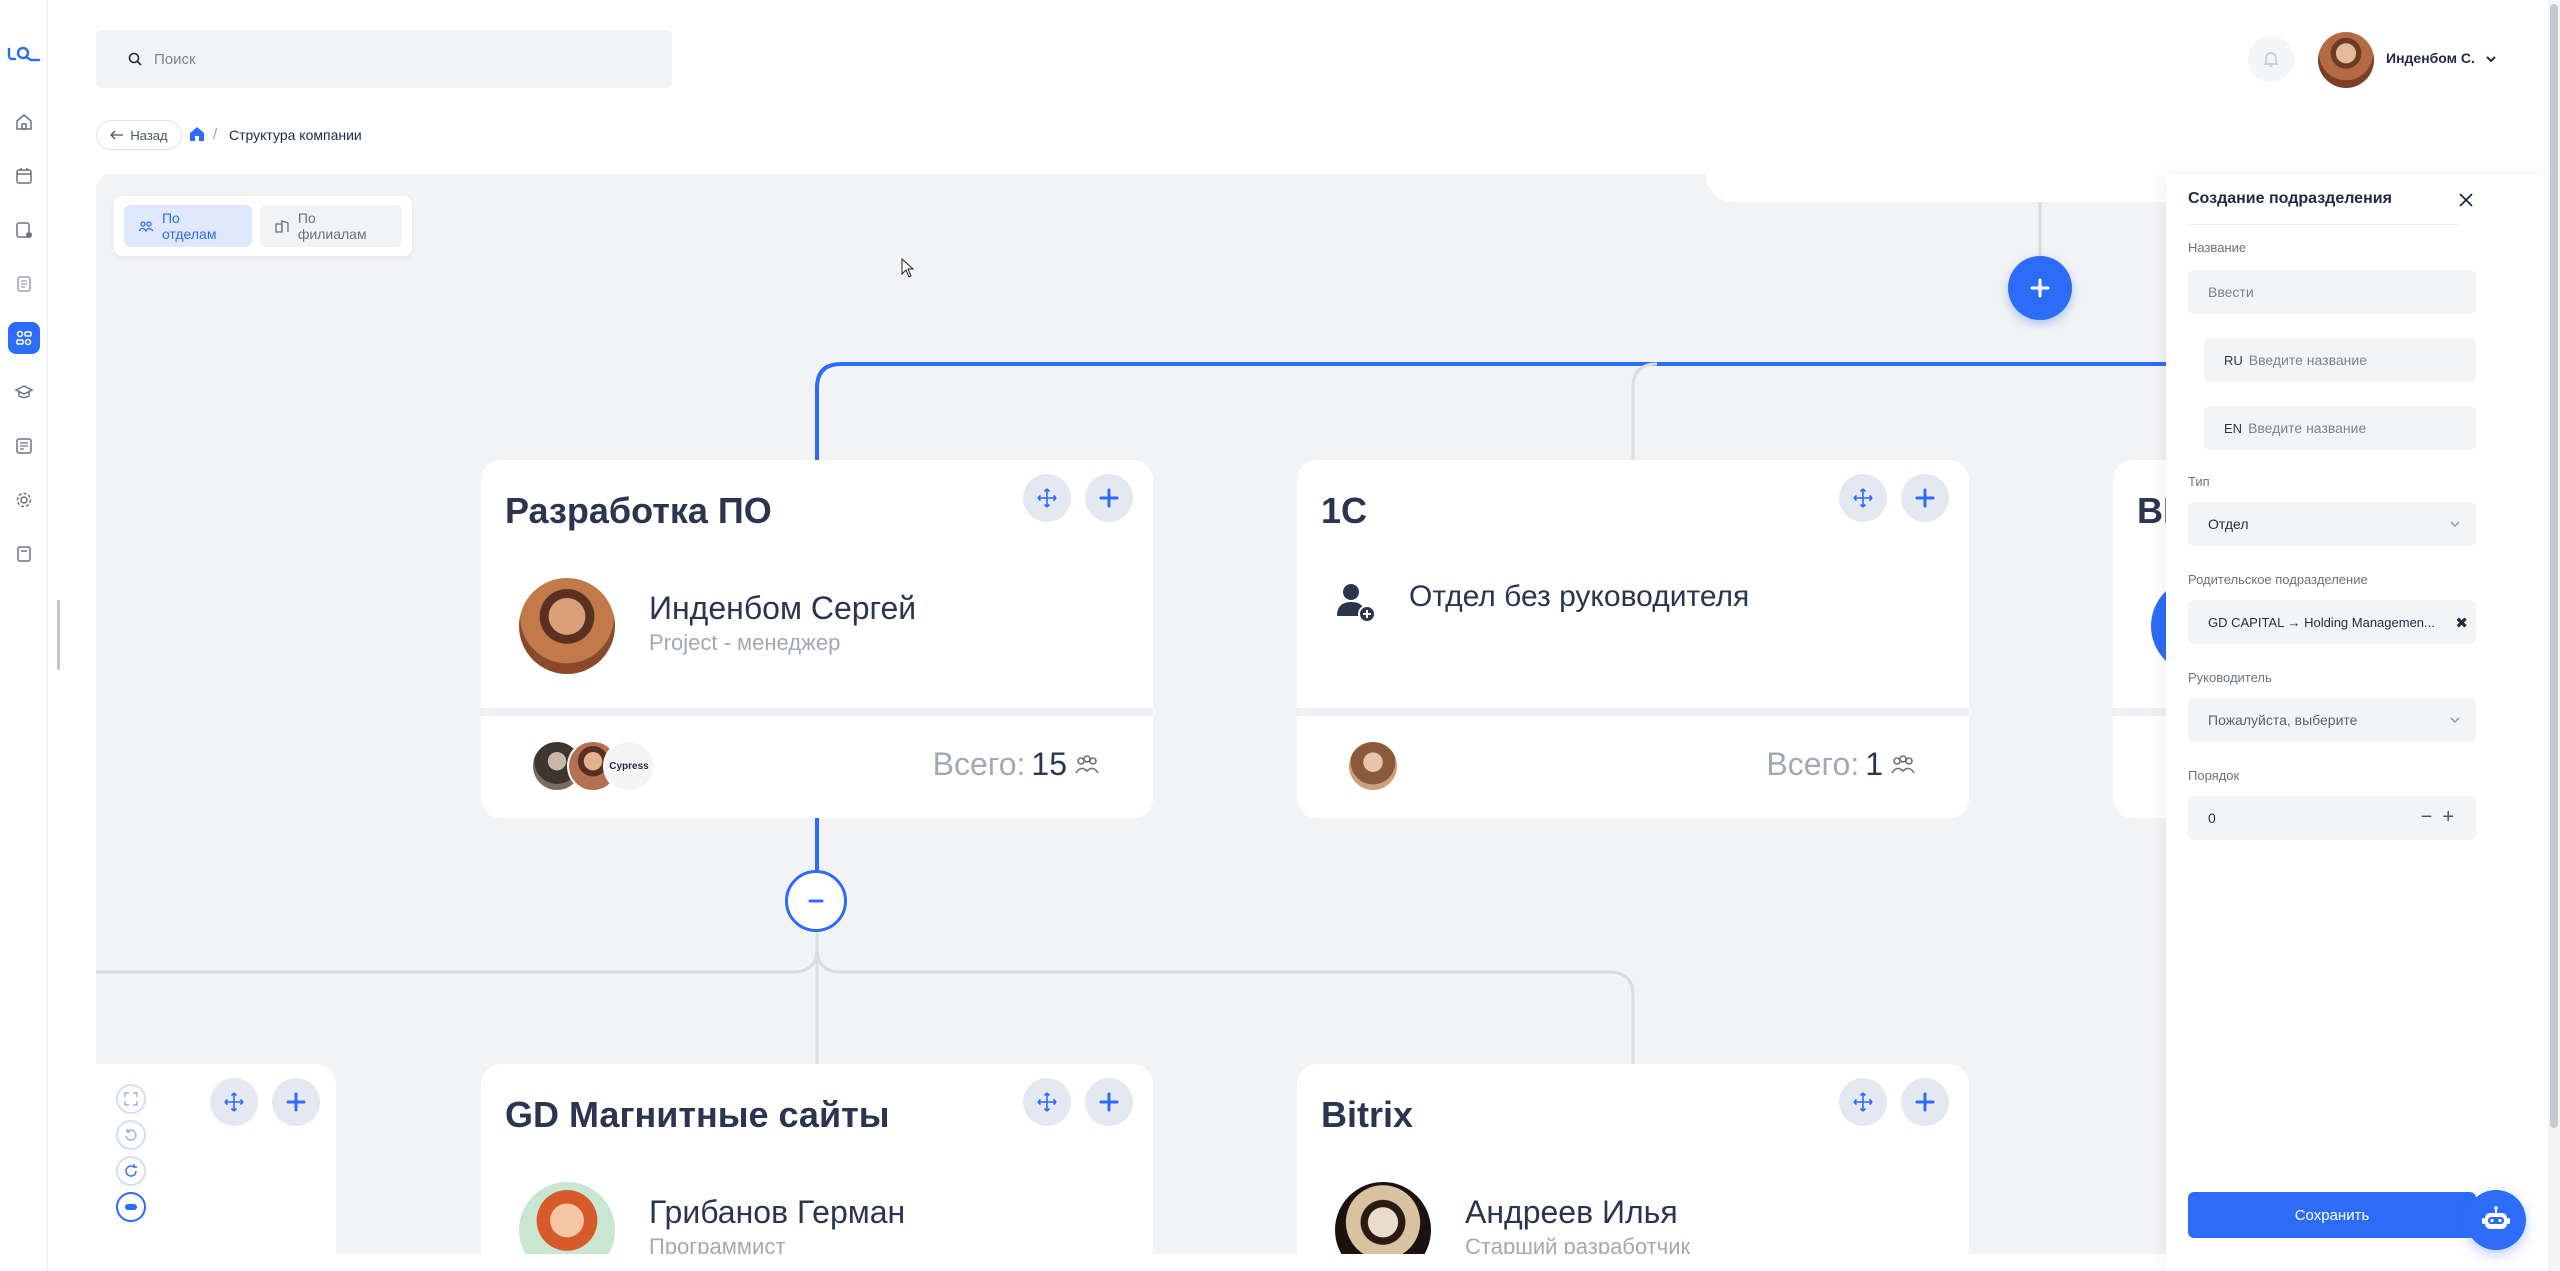 This screenshot has height=1271, width=2560. Describe the element at coordinates (2427, 817) in the screenshot. I see `decrement-button: −` at that location.